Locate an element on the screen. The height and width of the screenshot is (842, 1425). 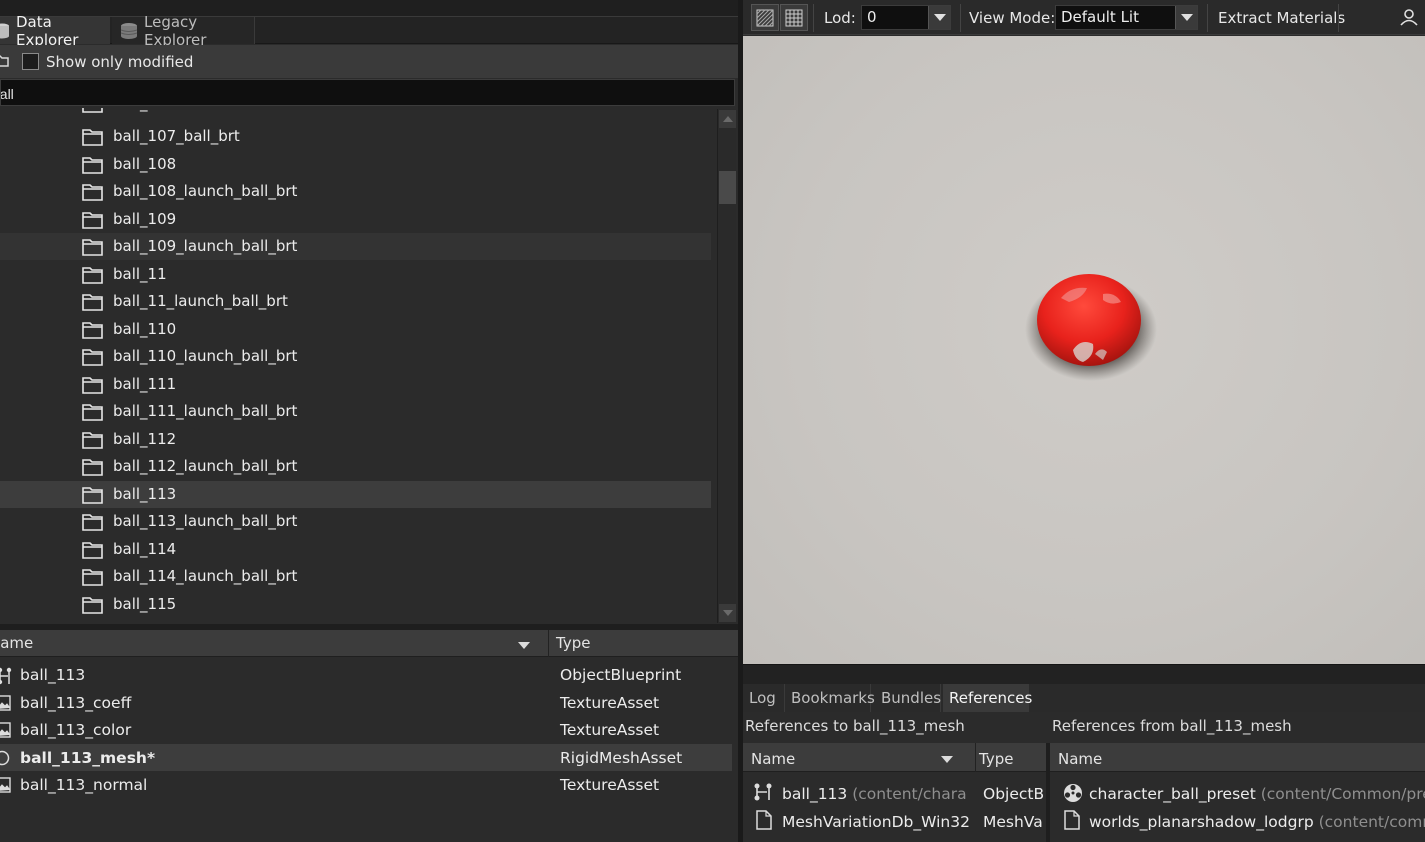
tree-item: ball_112_launch_ball_brt is located at coordinates (355, 466).